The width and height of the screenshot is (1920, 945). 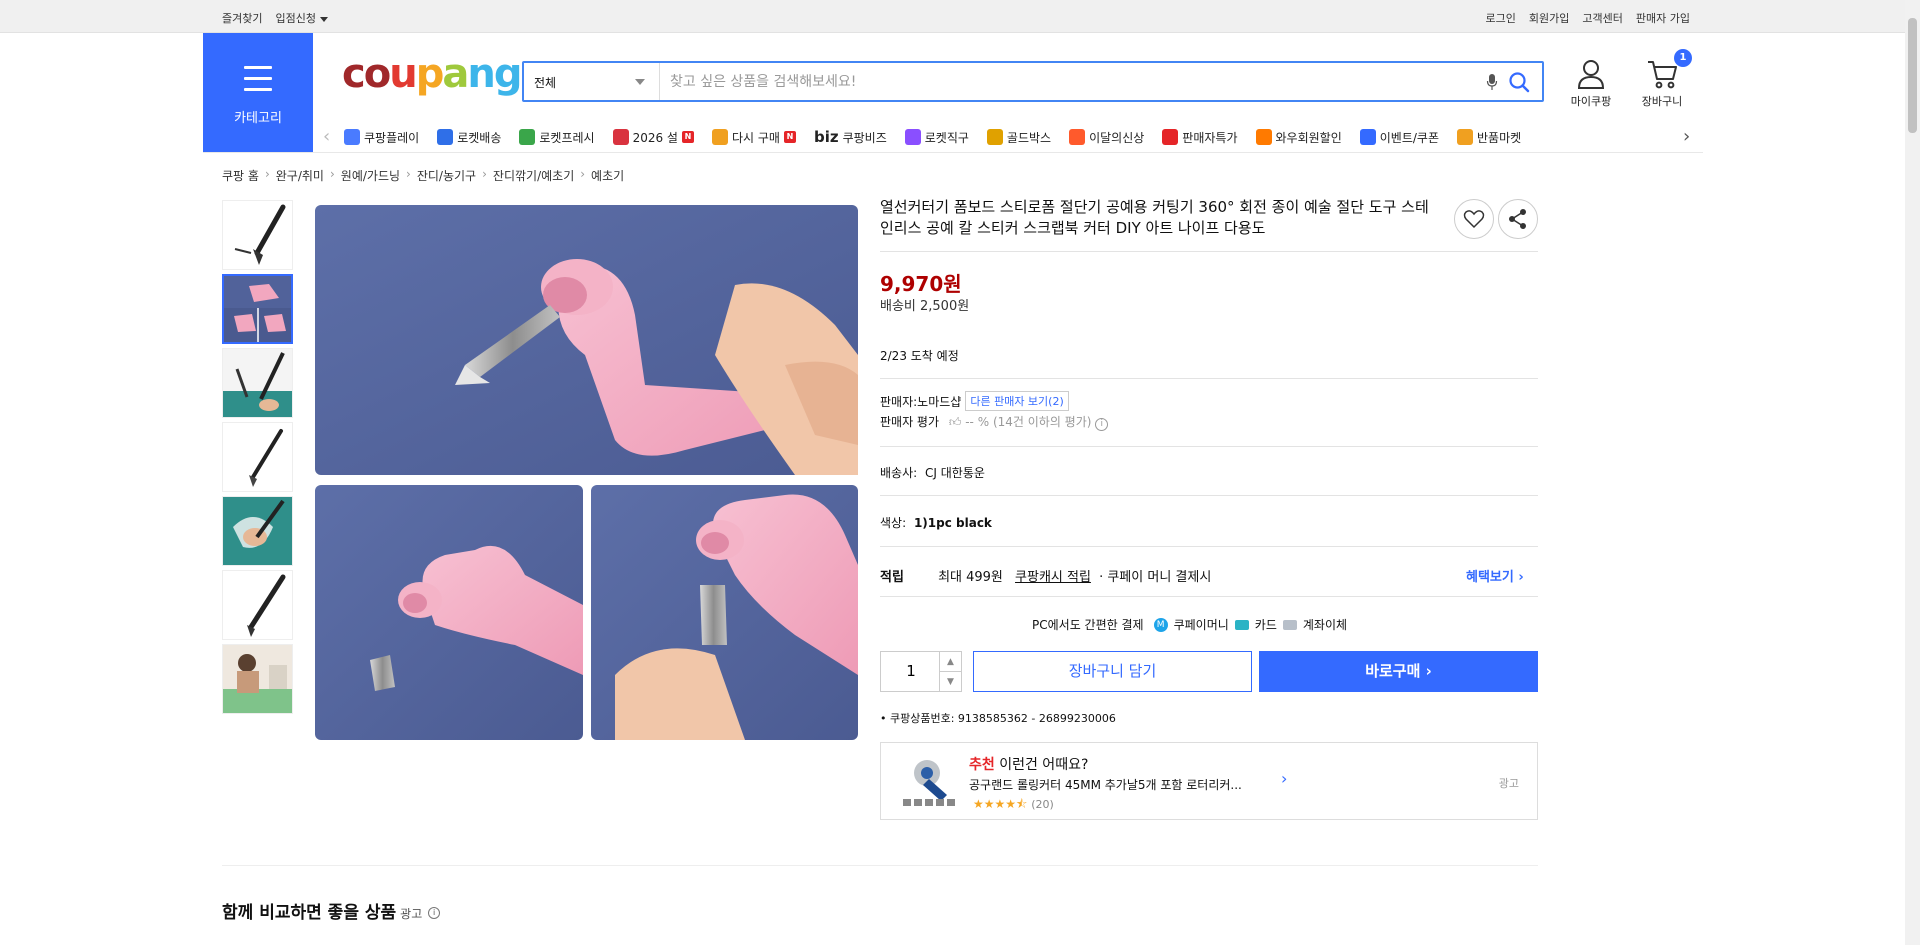 What do you see at coordinates (1495, 575) in the screenshot?
I see `benefit-link: 혜택보기 ›` at bounding box center [1495, 575].